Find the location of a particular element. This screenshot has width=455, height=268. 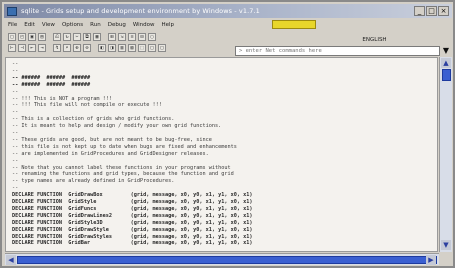

right-panel-icon: ◨ is located at coordinates (112, 47).